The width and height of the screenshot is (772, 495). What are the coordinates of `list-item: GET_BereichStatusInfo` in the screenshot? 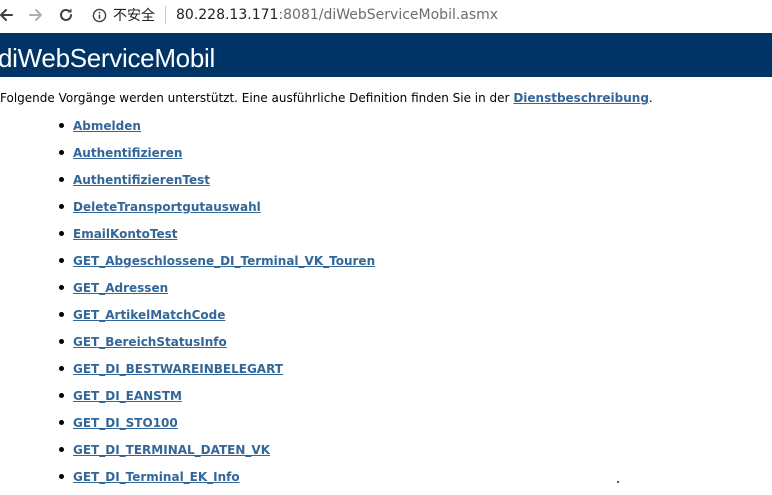 It's located at (187, 346).